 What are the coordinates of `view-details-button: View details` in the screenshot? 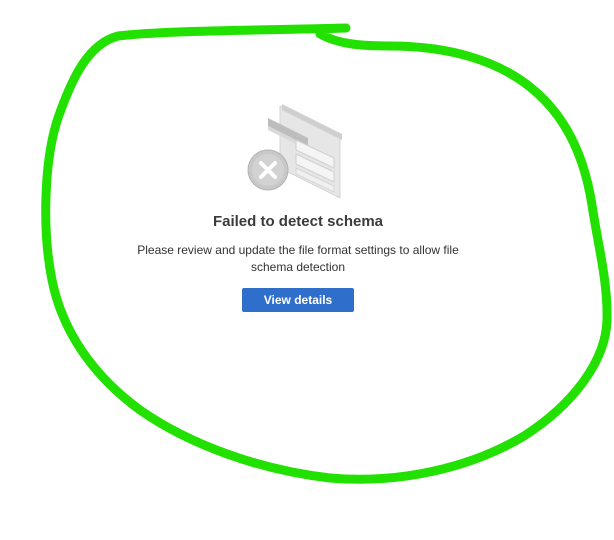 It's located at (298, 300).